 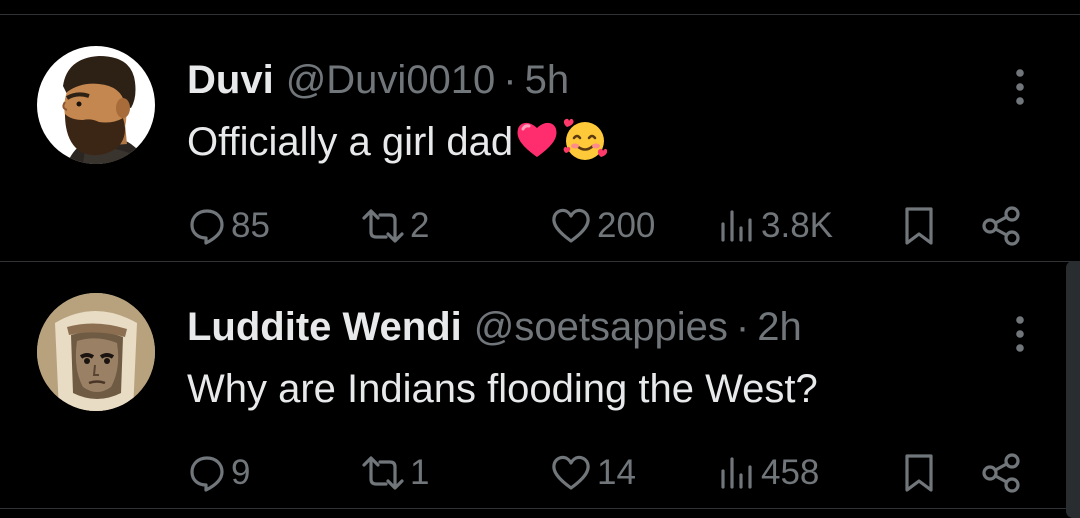 I want to click on tweet-text-block: Officially a girl dad, so click(x=397, y=142).